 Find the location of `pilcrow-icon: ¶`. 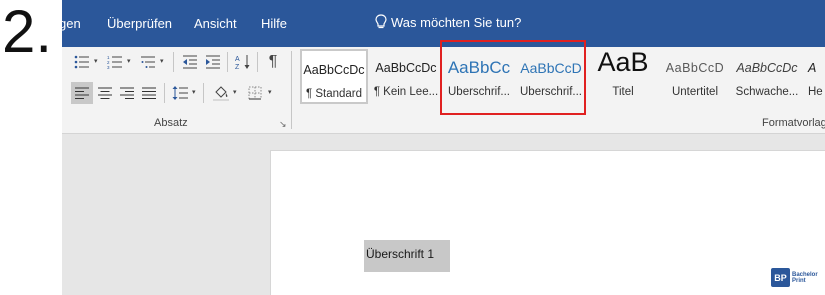

pilcrow-icon: ¶ is located at coordinates (273, 61).